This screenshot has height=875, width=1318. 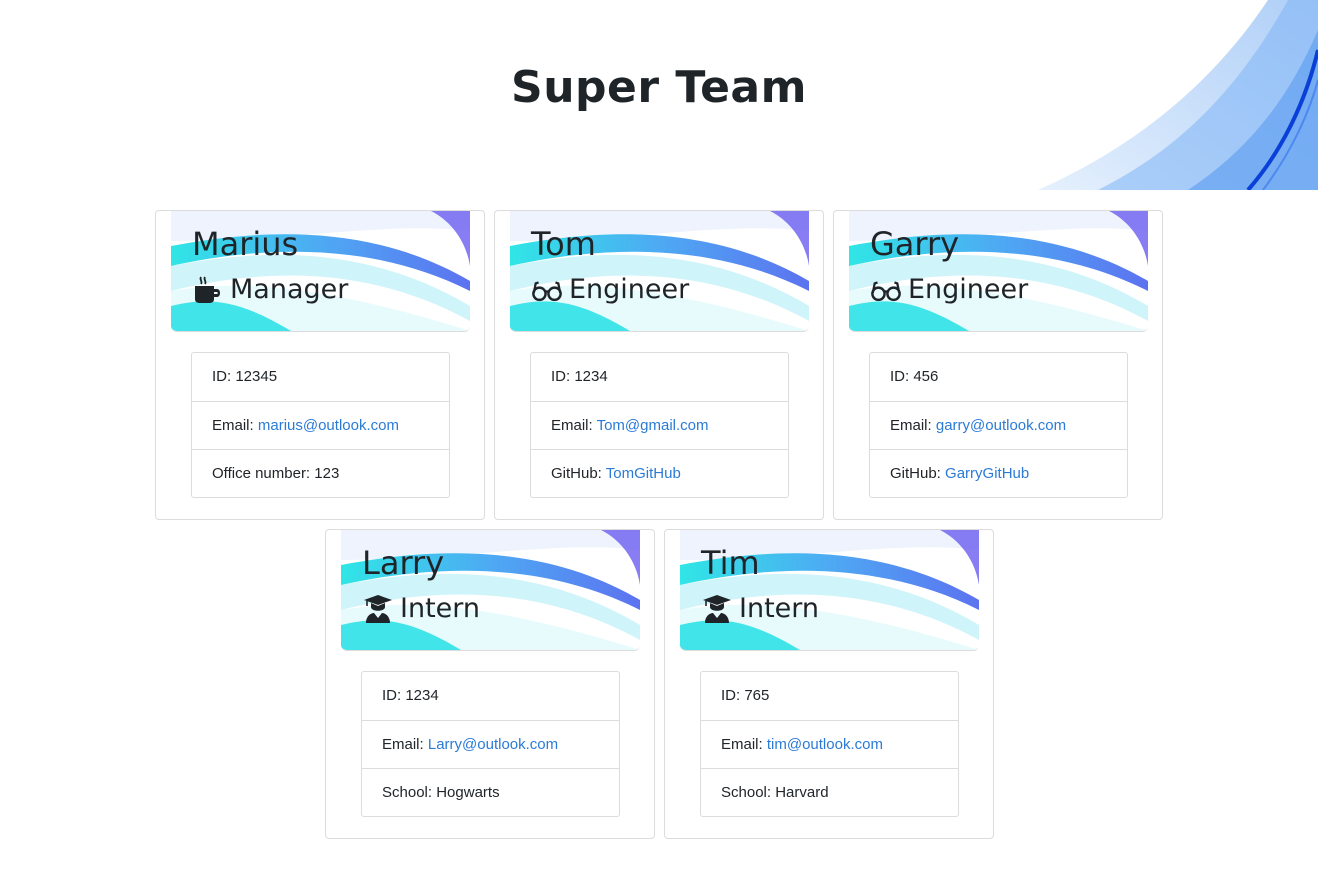 I want to click on email-link: garry@outlook.com, so click(x=1001, y=425).